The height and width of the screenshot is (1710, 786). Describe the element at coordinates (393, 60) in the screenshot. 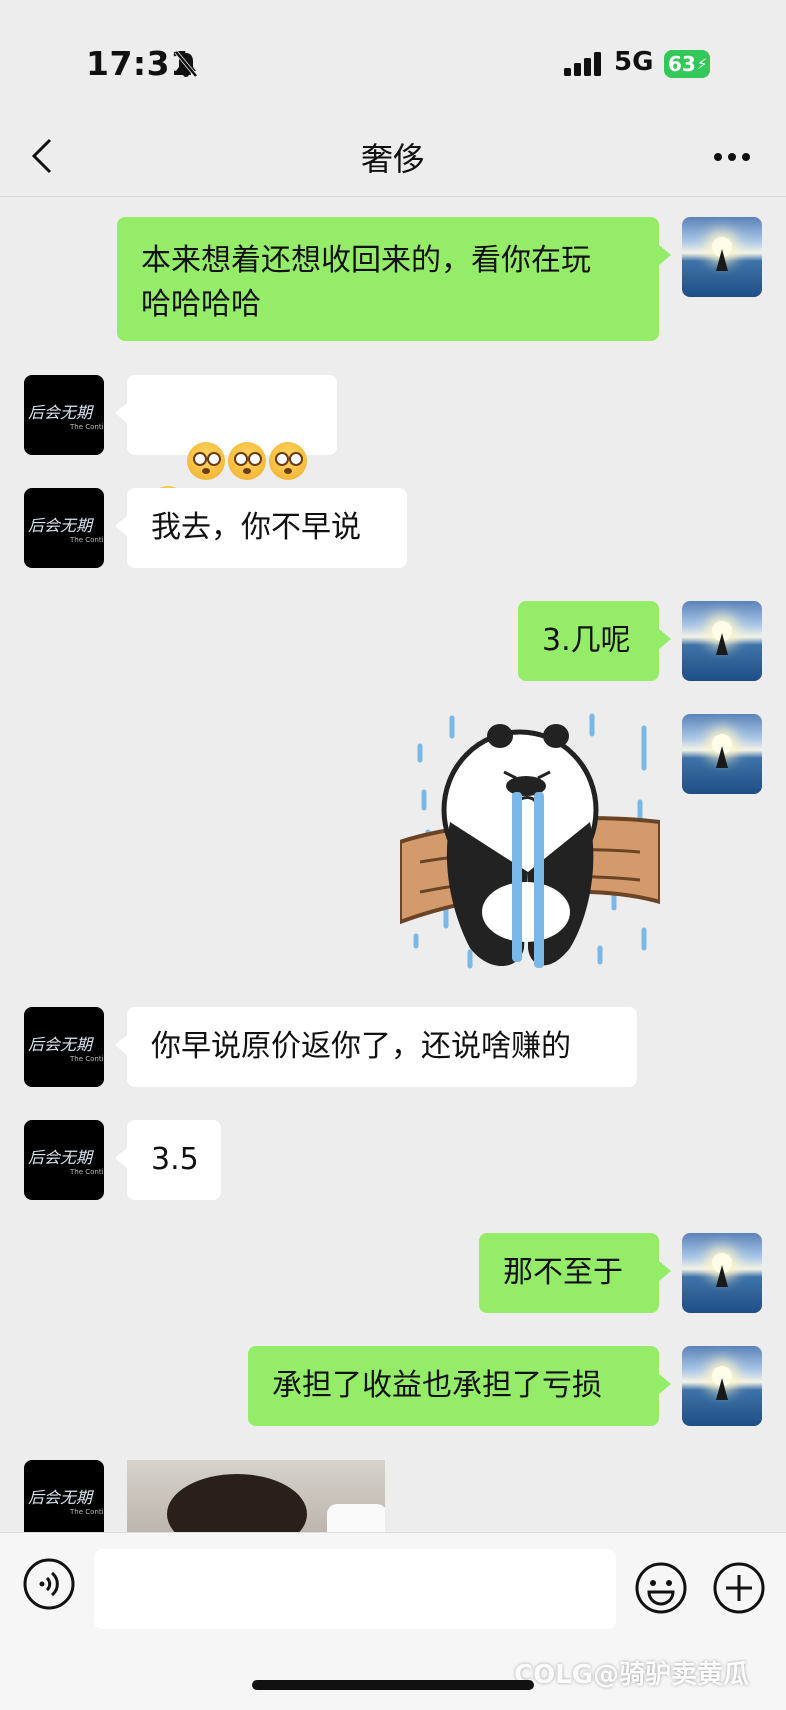

I see `status-bar: 17:31 5G 63 ⚡` at that location.